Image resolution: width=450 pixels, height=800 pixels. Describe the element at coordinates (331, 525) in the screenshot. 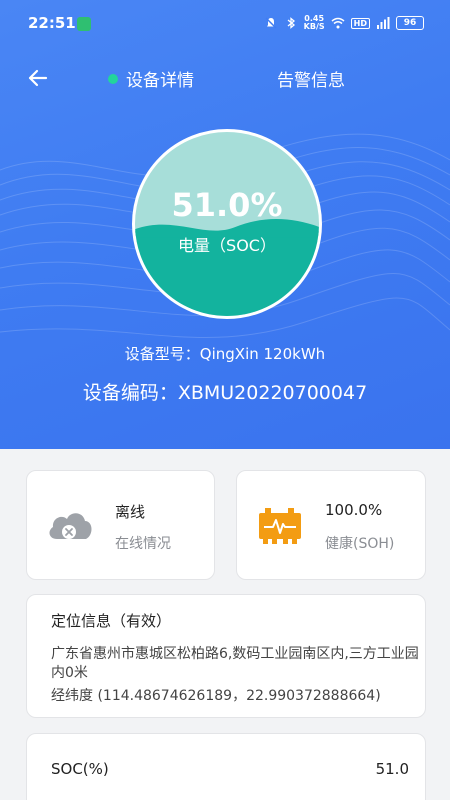

I see `soh-card: 100.0% 健康(SOH)` at that location.